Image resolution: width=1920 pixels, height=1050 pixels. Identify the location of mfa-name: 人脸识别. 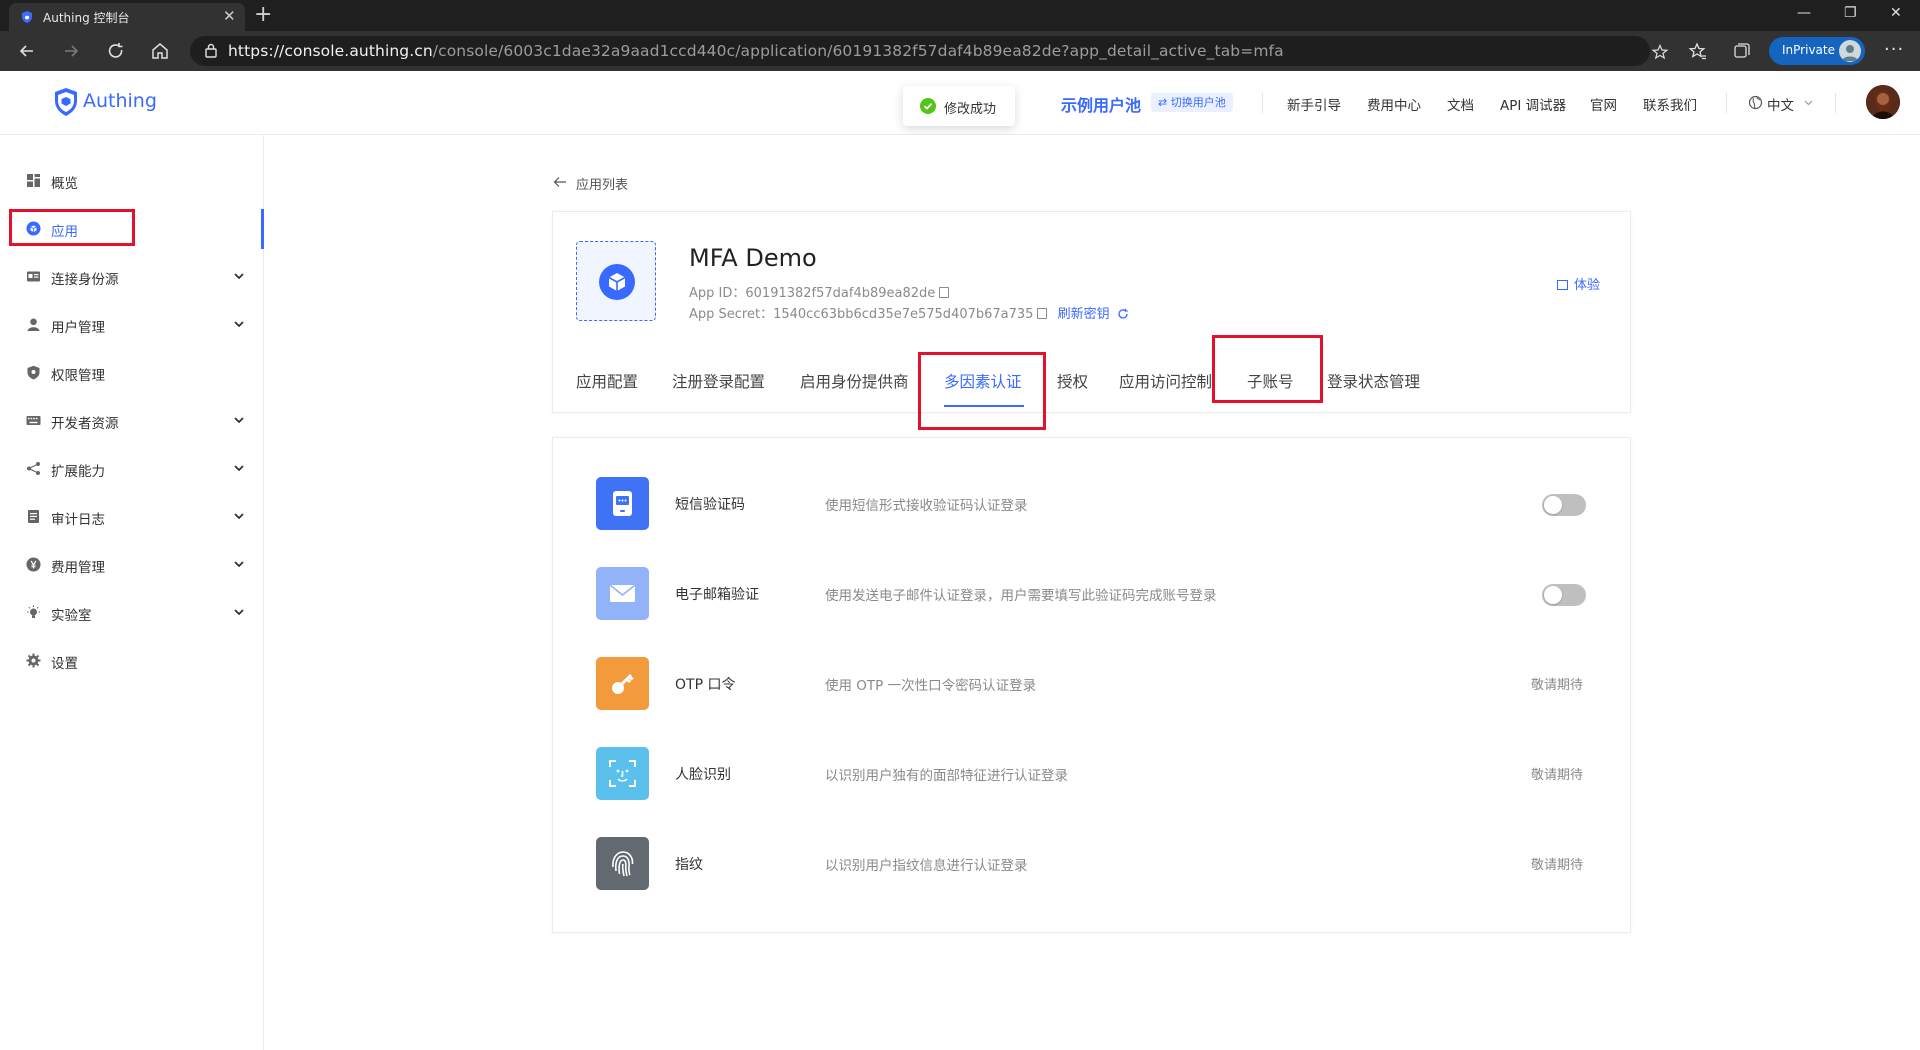
(703, 775).